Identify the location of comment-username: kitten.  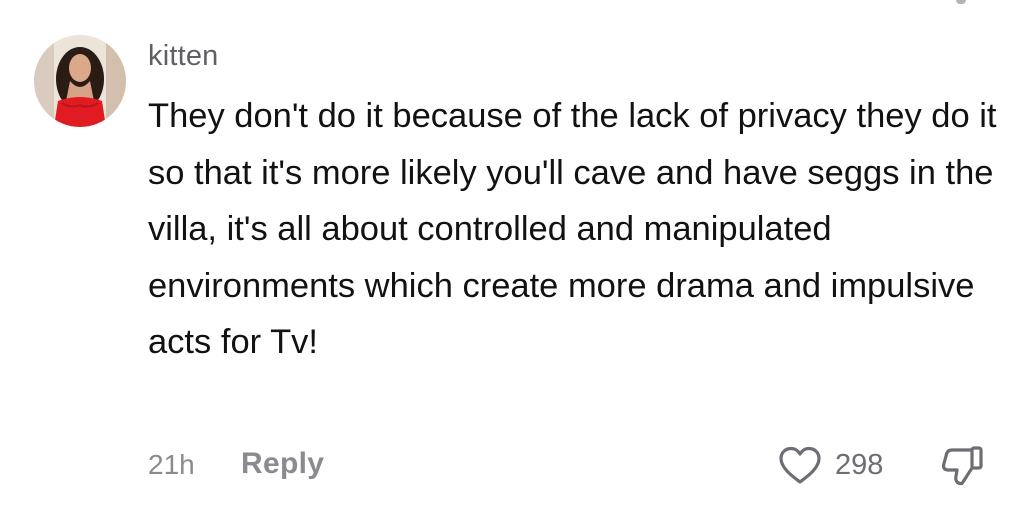
(183, 56).